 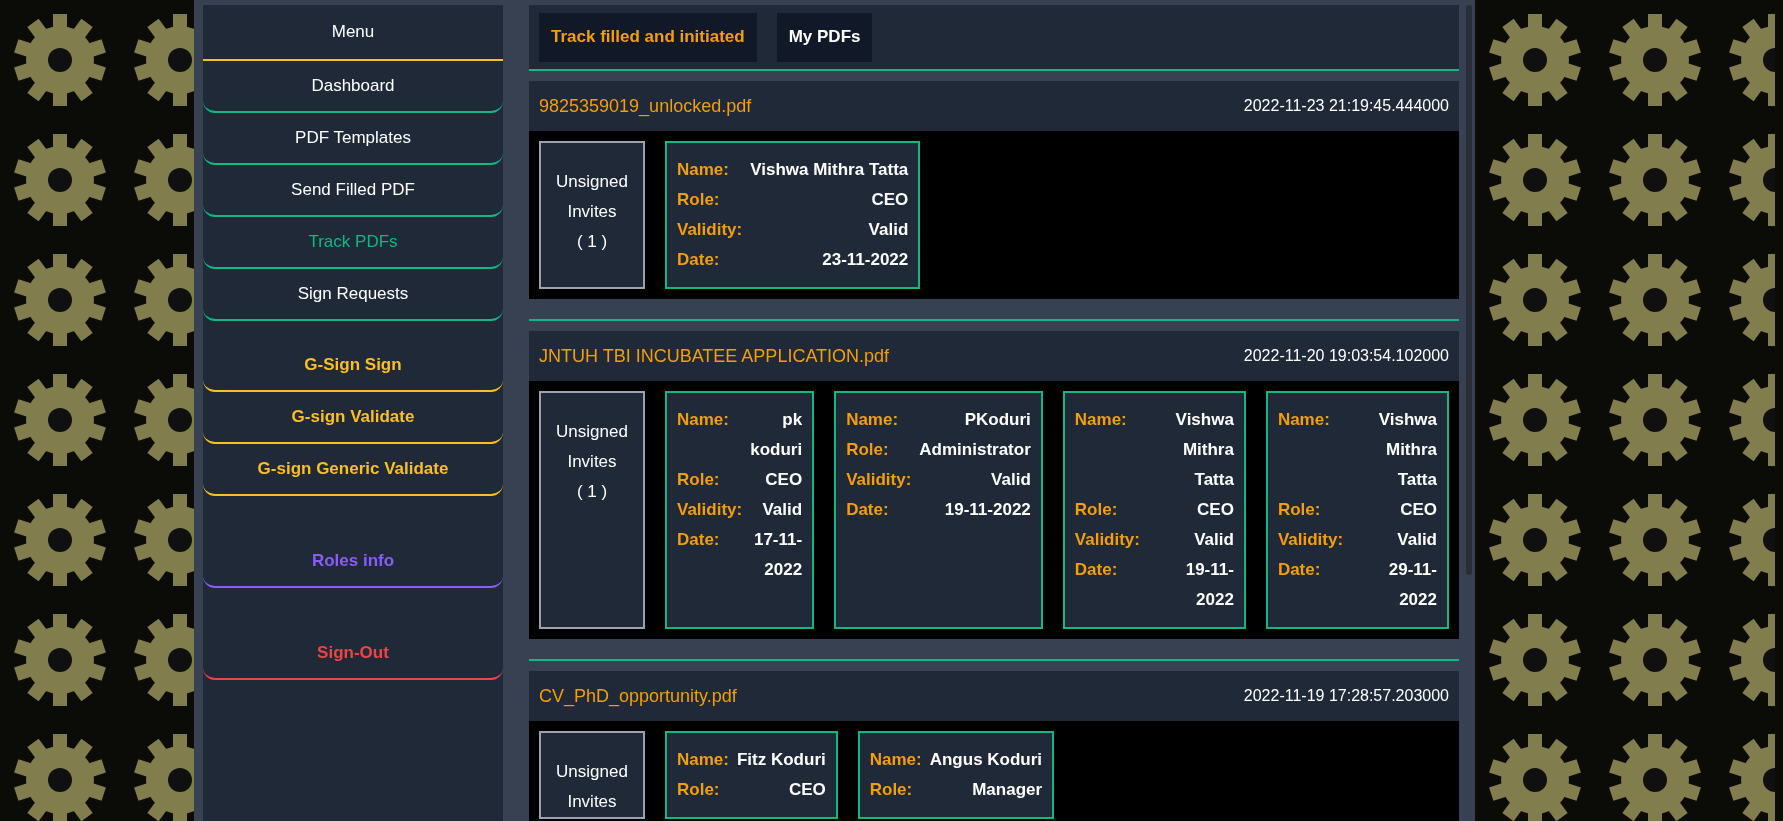 I want to click on field-value: pk koduri, so click(x=776, y=435).